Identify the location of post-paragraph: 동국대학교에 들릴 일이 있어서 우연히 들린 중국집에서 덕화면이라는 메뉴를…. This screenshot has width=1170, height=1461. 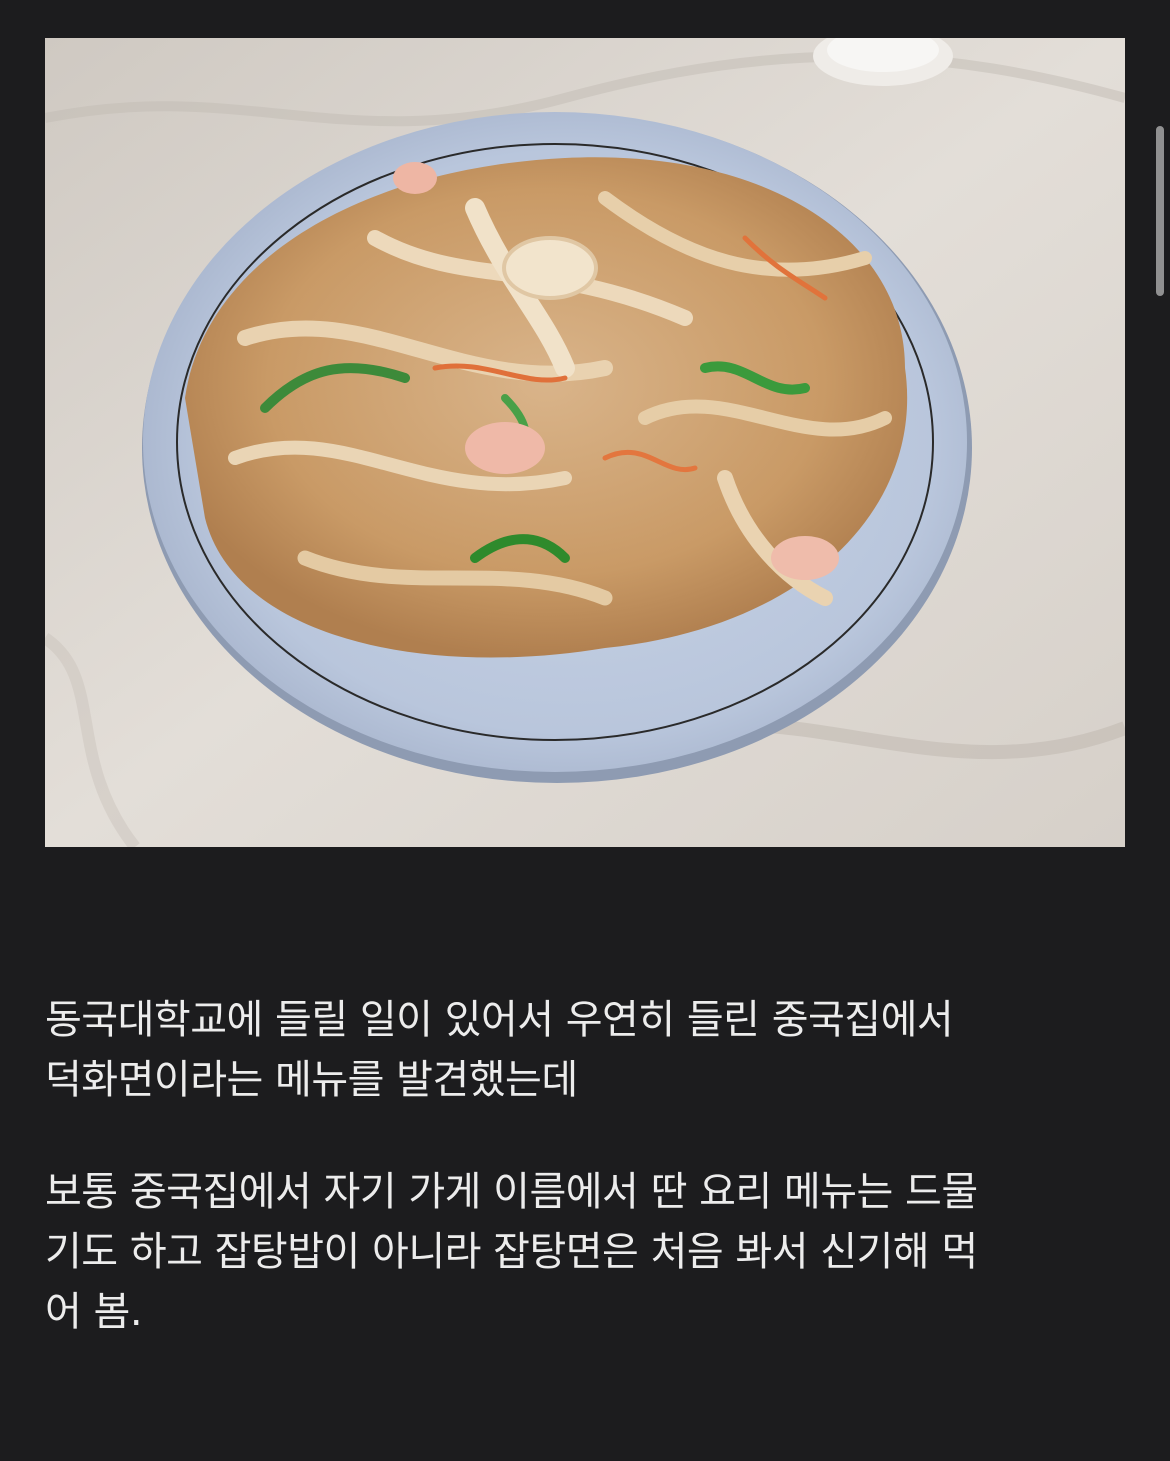
(499, 1050).